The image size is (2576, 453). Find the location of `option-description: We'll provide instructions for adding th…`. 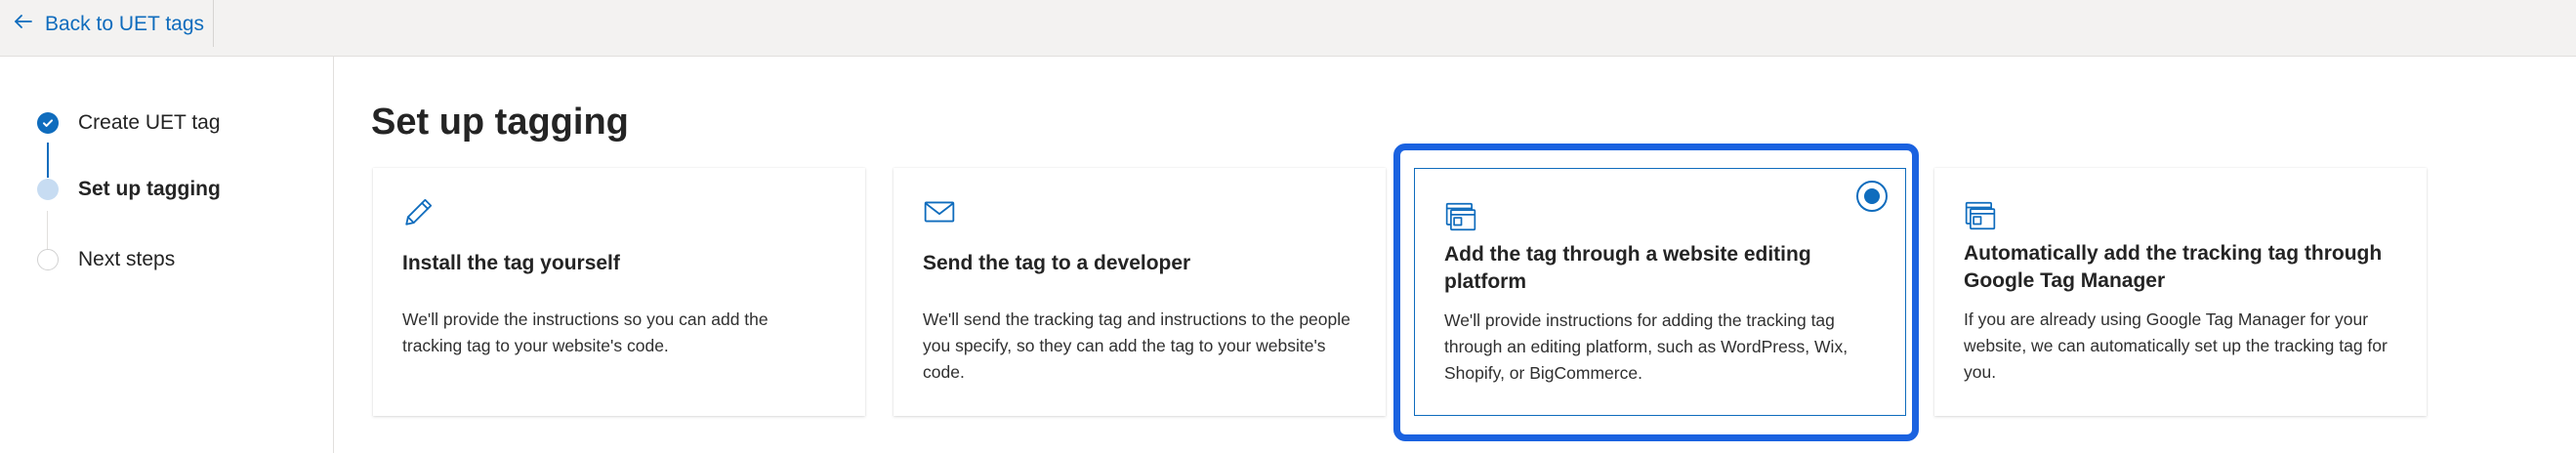

option-description: We'll provide instructions for adding th… is located at coordinates (1646, 346).